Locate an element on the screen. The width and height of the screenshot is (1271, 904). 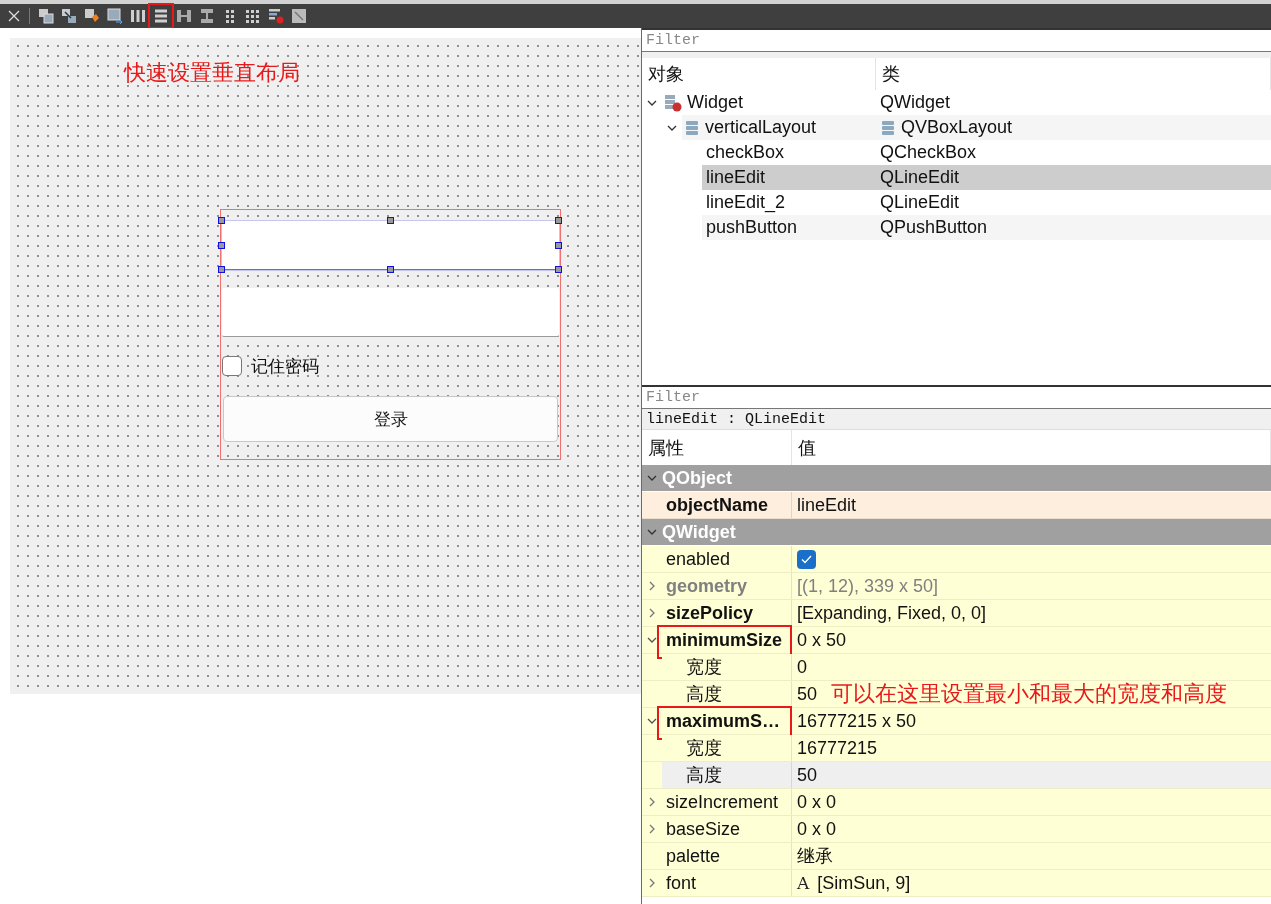
property-name: sizePolicy is located at coordinates (710, 613).